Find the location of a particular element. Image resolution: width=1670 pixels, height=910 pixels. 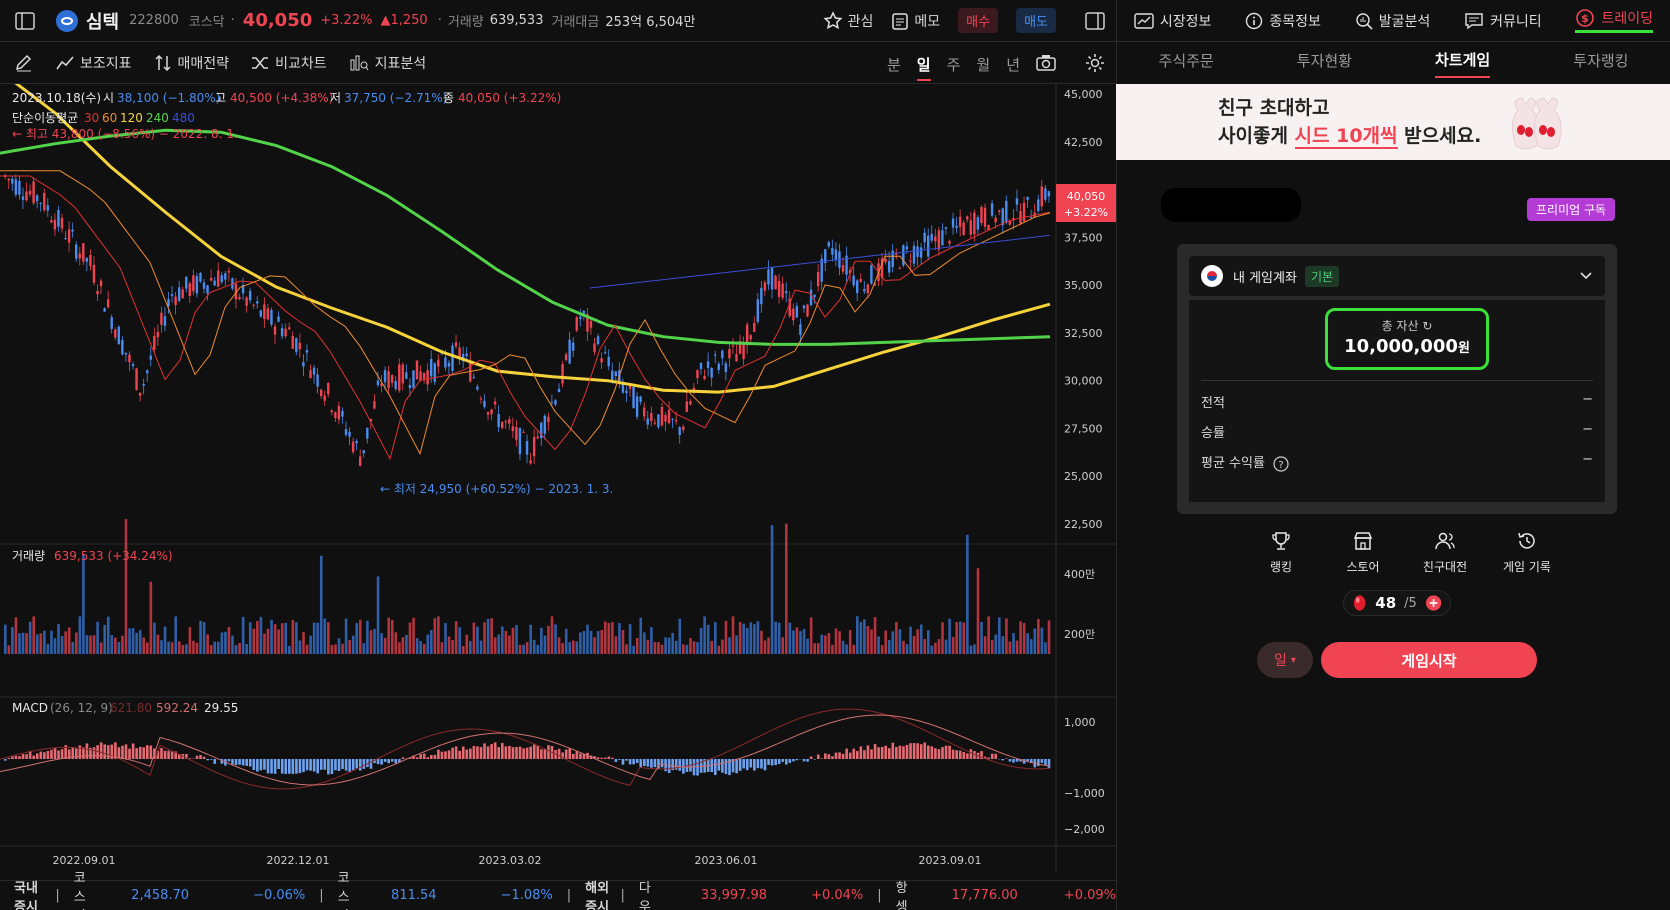

watch-button: 관심 is located at coordinates (848, 20).